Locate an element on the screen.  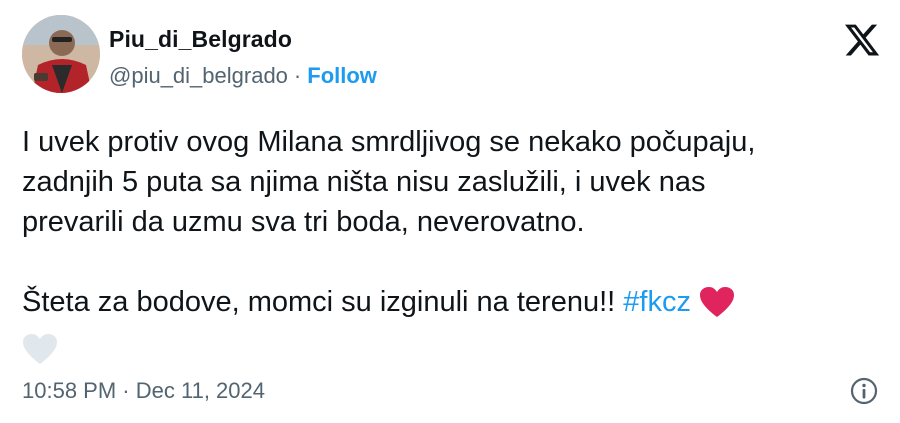
x-logo-icon is located at coordinates (862, 40).